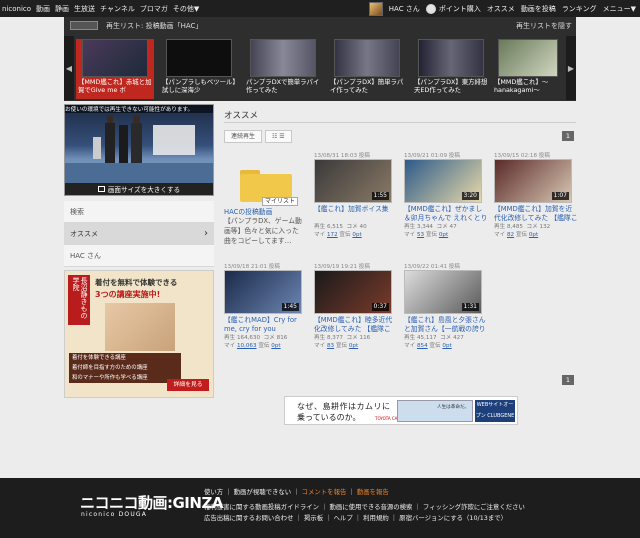  Describe the element at coordinates (139, 150) in the screenshot. I see `video-player: お使いの環境では再生できない可能性があります。 画面サイズを大きくする` at that location.